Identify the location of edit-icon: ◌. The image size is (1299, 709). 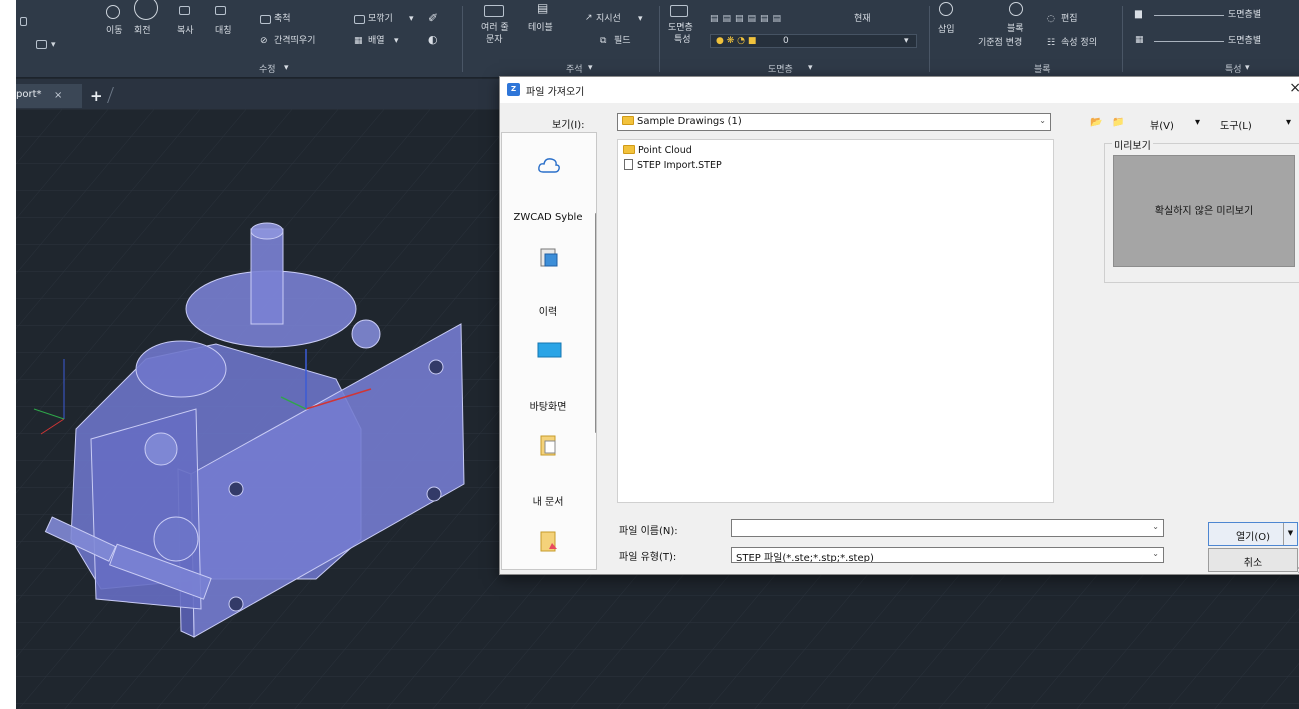
(1051, 19).